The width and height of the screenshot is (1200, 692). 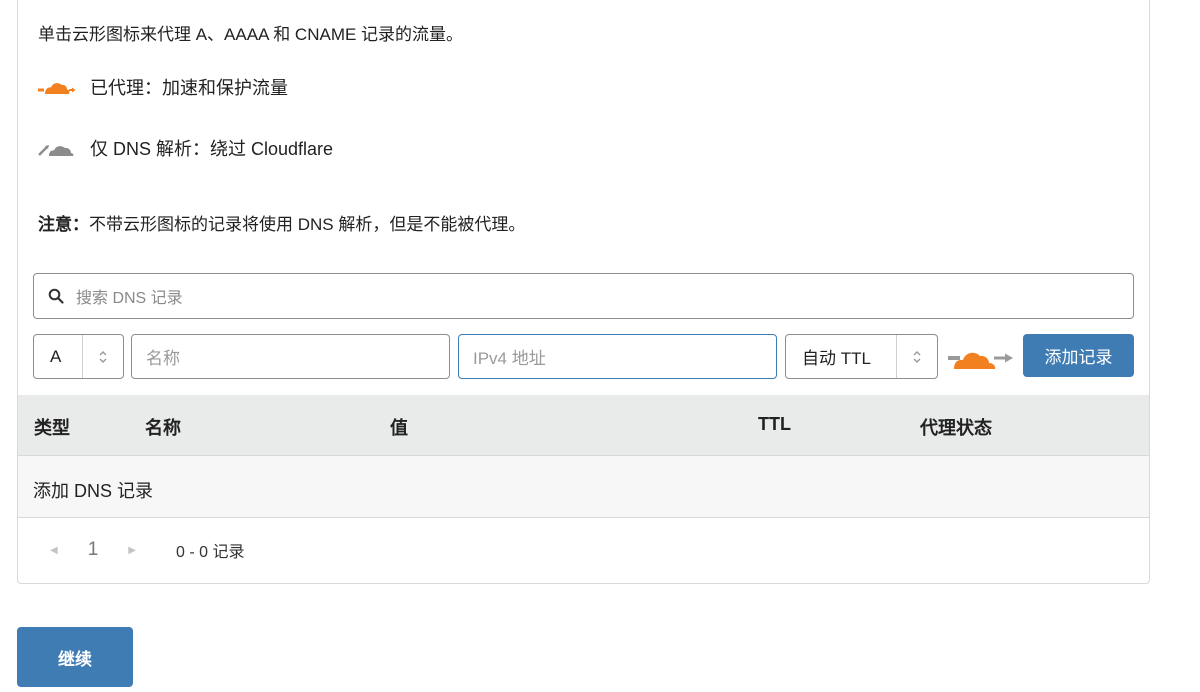 What do you see at coordinates (583, 425) in the screenshot?
I see `table-header: 类型 名称 值 TTL 代理状态` at bounding box center [583, 425].